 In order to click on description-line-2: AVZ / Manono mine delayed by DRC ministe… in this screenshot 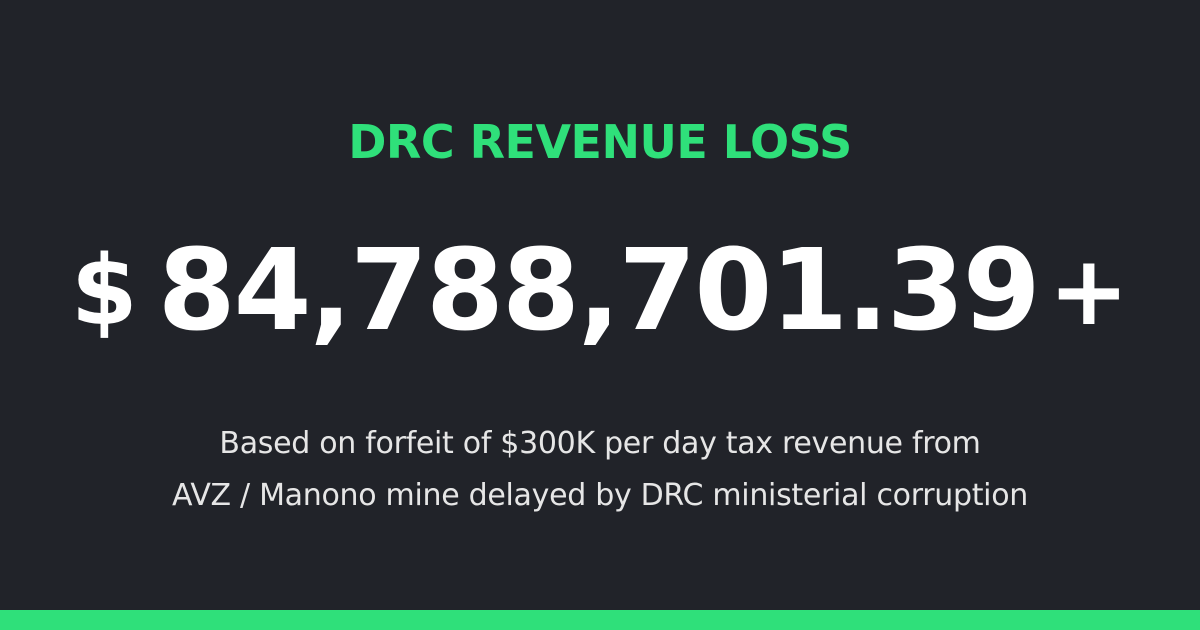, I will do `click(600, 495)`.